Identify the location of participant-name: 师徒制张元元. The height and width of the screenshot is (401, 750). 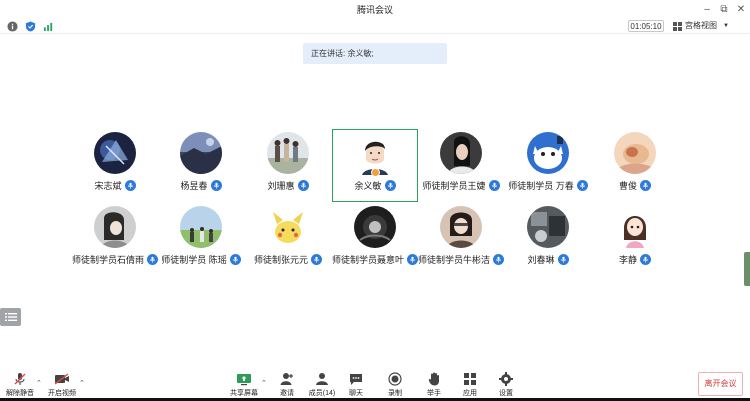
(280, 260).